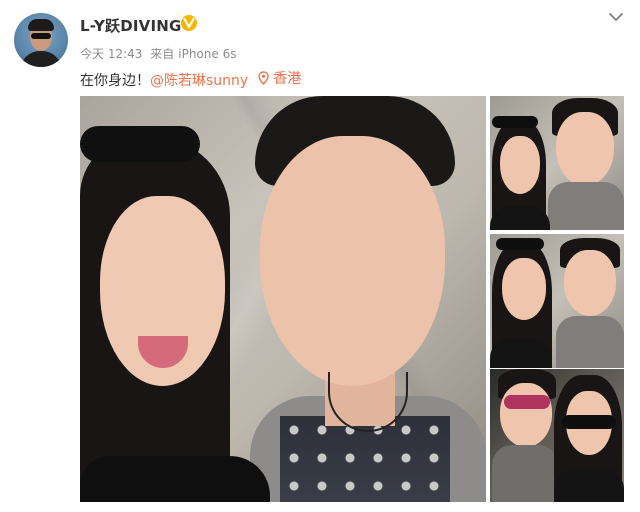 The height and width of the screenshot is (512, 640). I want to click on post-meta: 今天 12:43 来自 iPhone 6s, so click(160, 53).